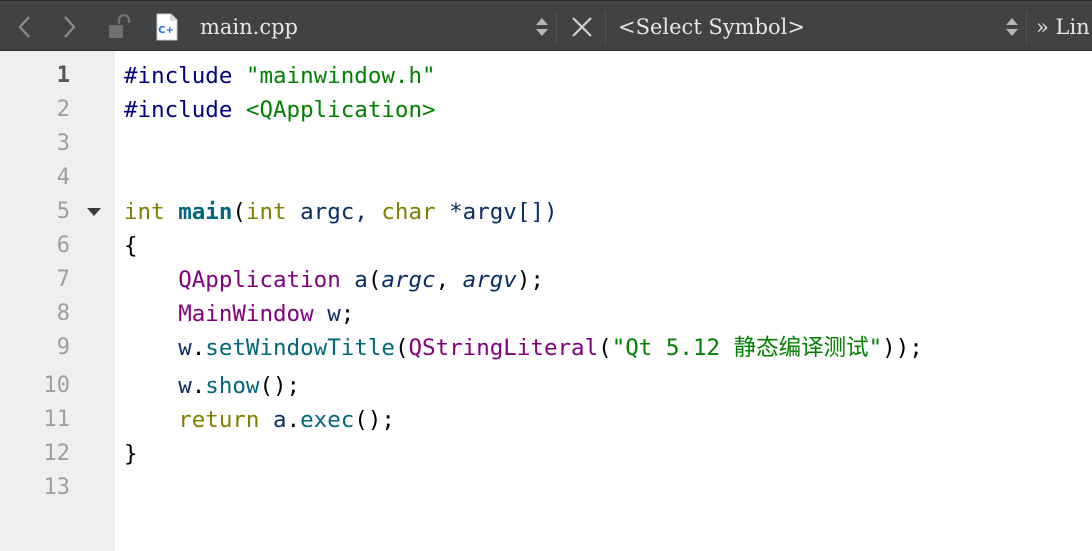 The image size is (1092, 551). Describe the element at coordinates (449, 280) in the screenshot. I see `punctuation-token: ,` at that location.